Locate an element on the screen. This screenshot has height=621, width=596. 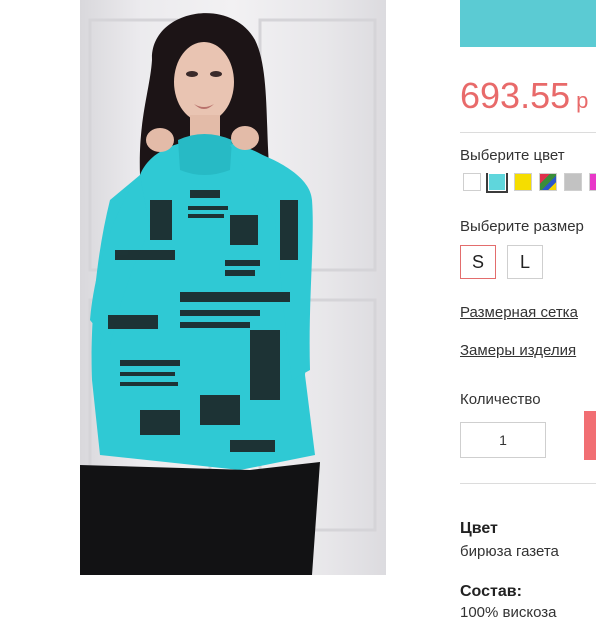
quantity-label: Количество is located at coordinates (500, 399).